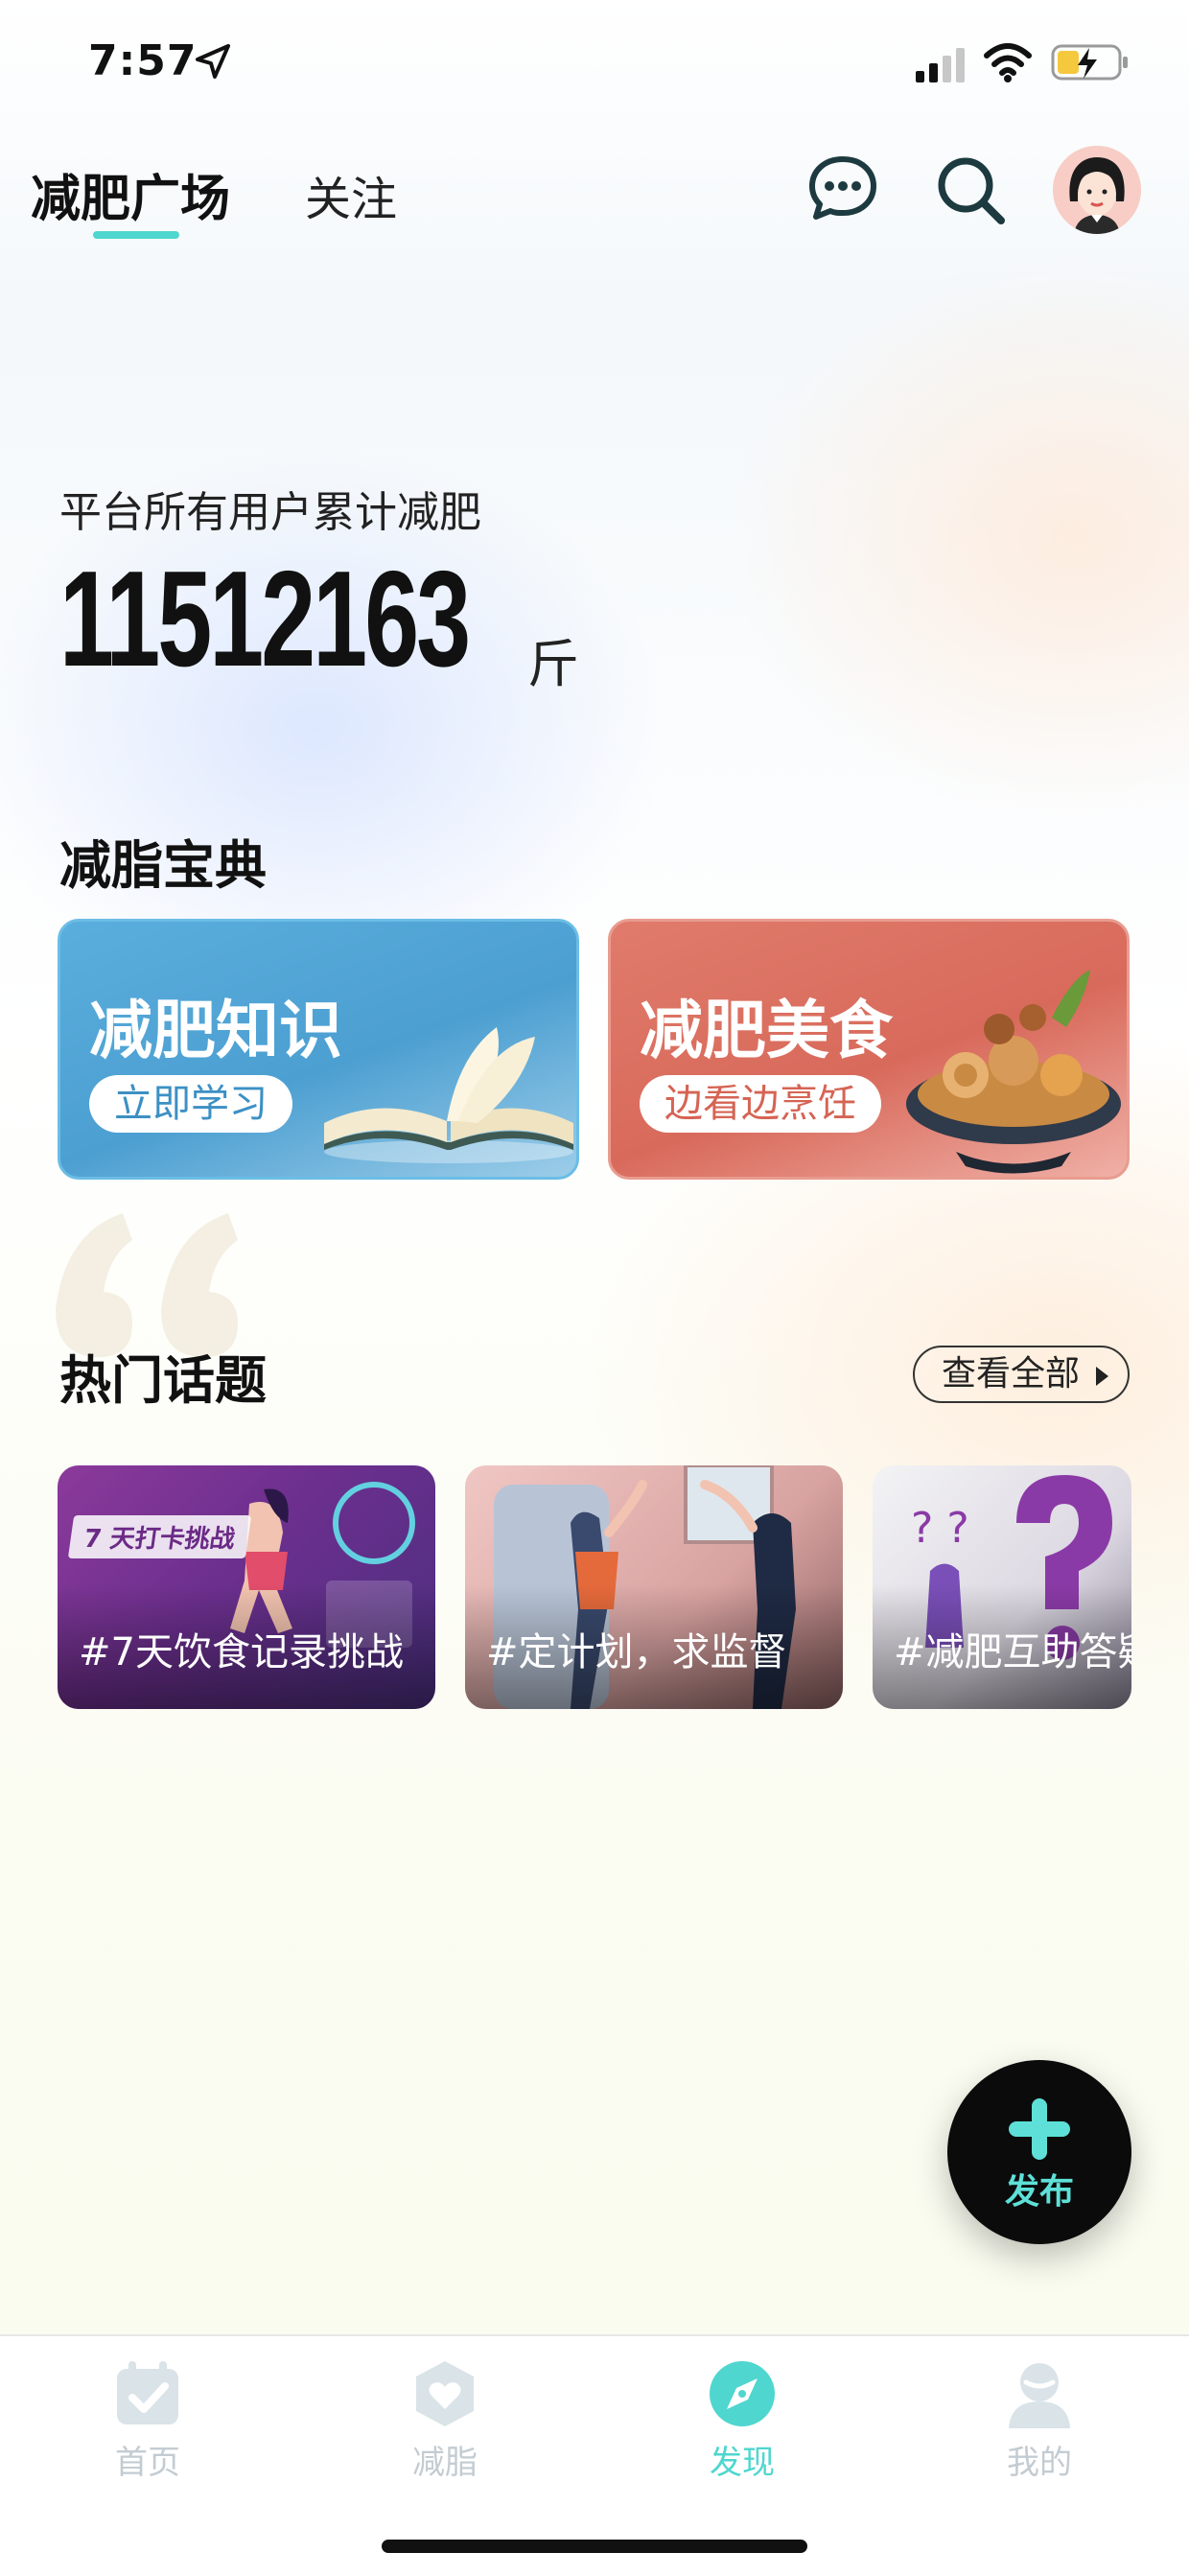 Image resolution: width=1189 pixels, height=2576 pixels. What do you see at coordinates (136, 235) in the screenshot?
I see `active-tab-indicator` at bounding box center [136, 235].